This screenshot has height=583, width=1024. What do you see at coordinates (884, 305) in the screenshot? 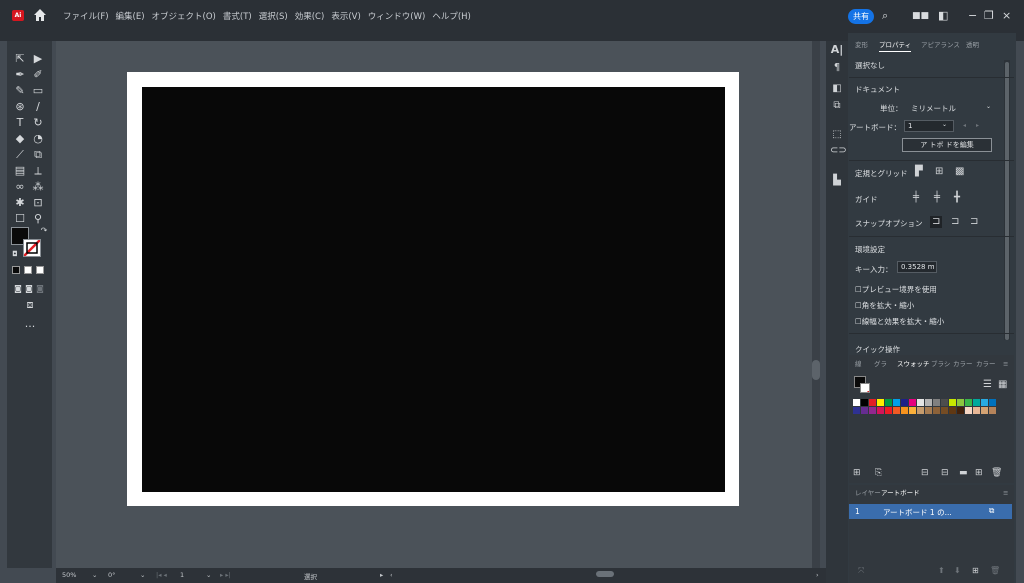
I see `scale-corners-checkbox: ☐角を拡大・縮小` at bounding box center [884, 305].